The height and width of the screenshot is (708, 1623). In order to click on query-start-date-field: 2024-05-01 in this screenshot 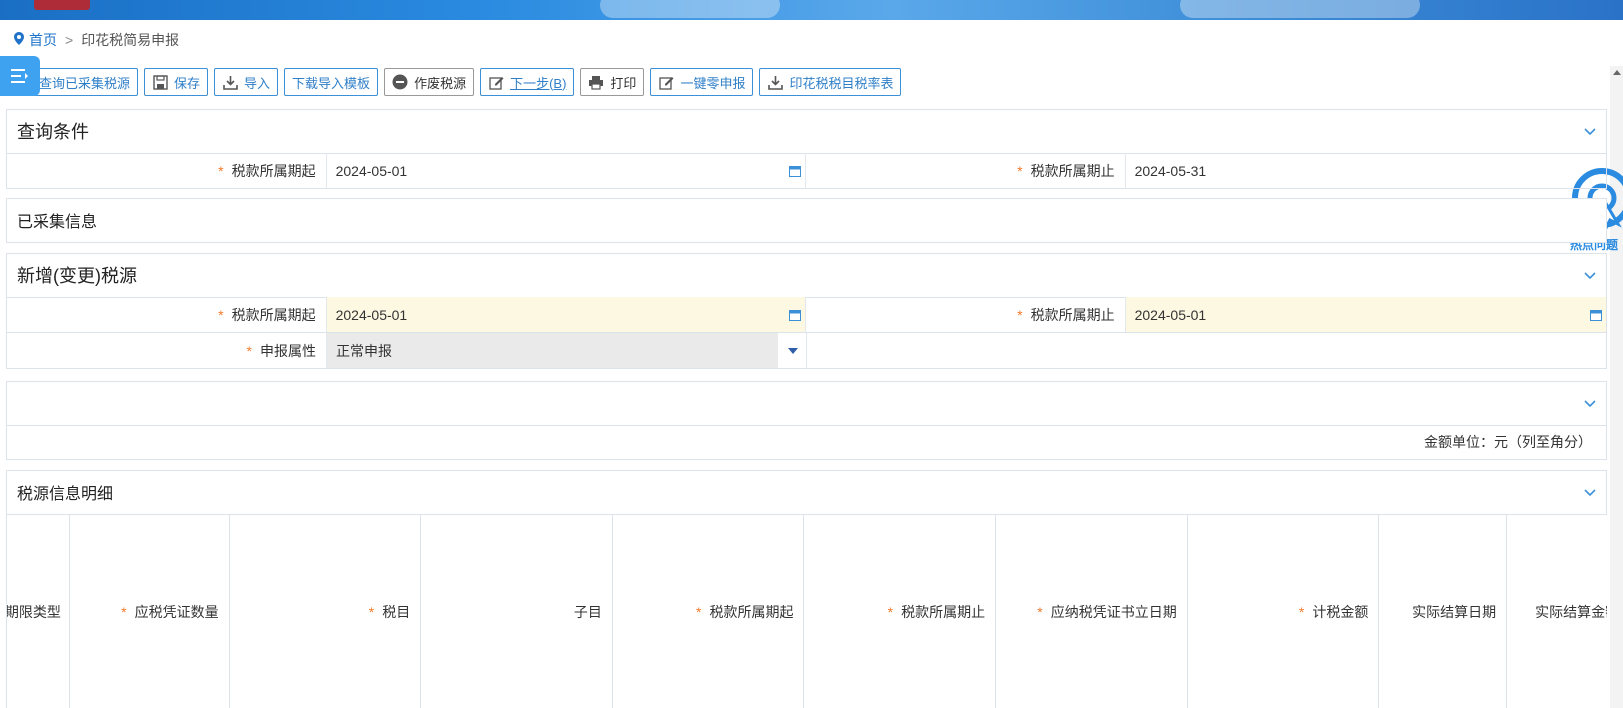, I will do `click(566, 170)`.